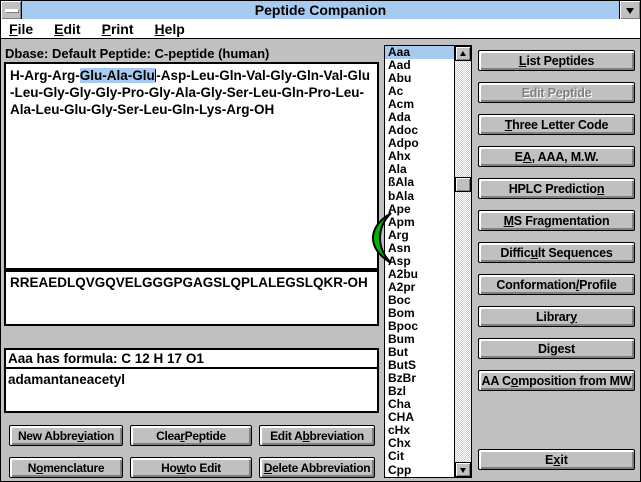  I want to click on ms-fragmentation-button: MS Fragmentation, so click(556, 220).